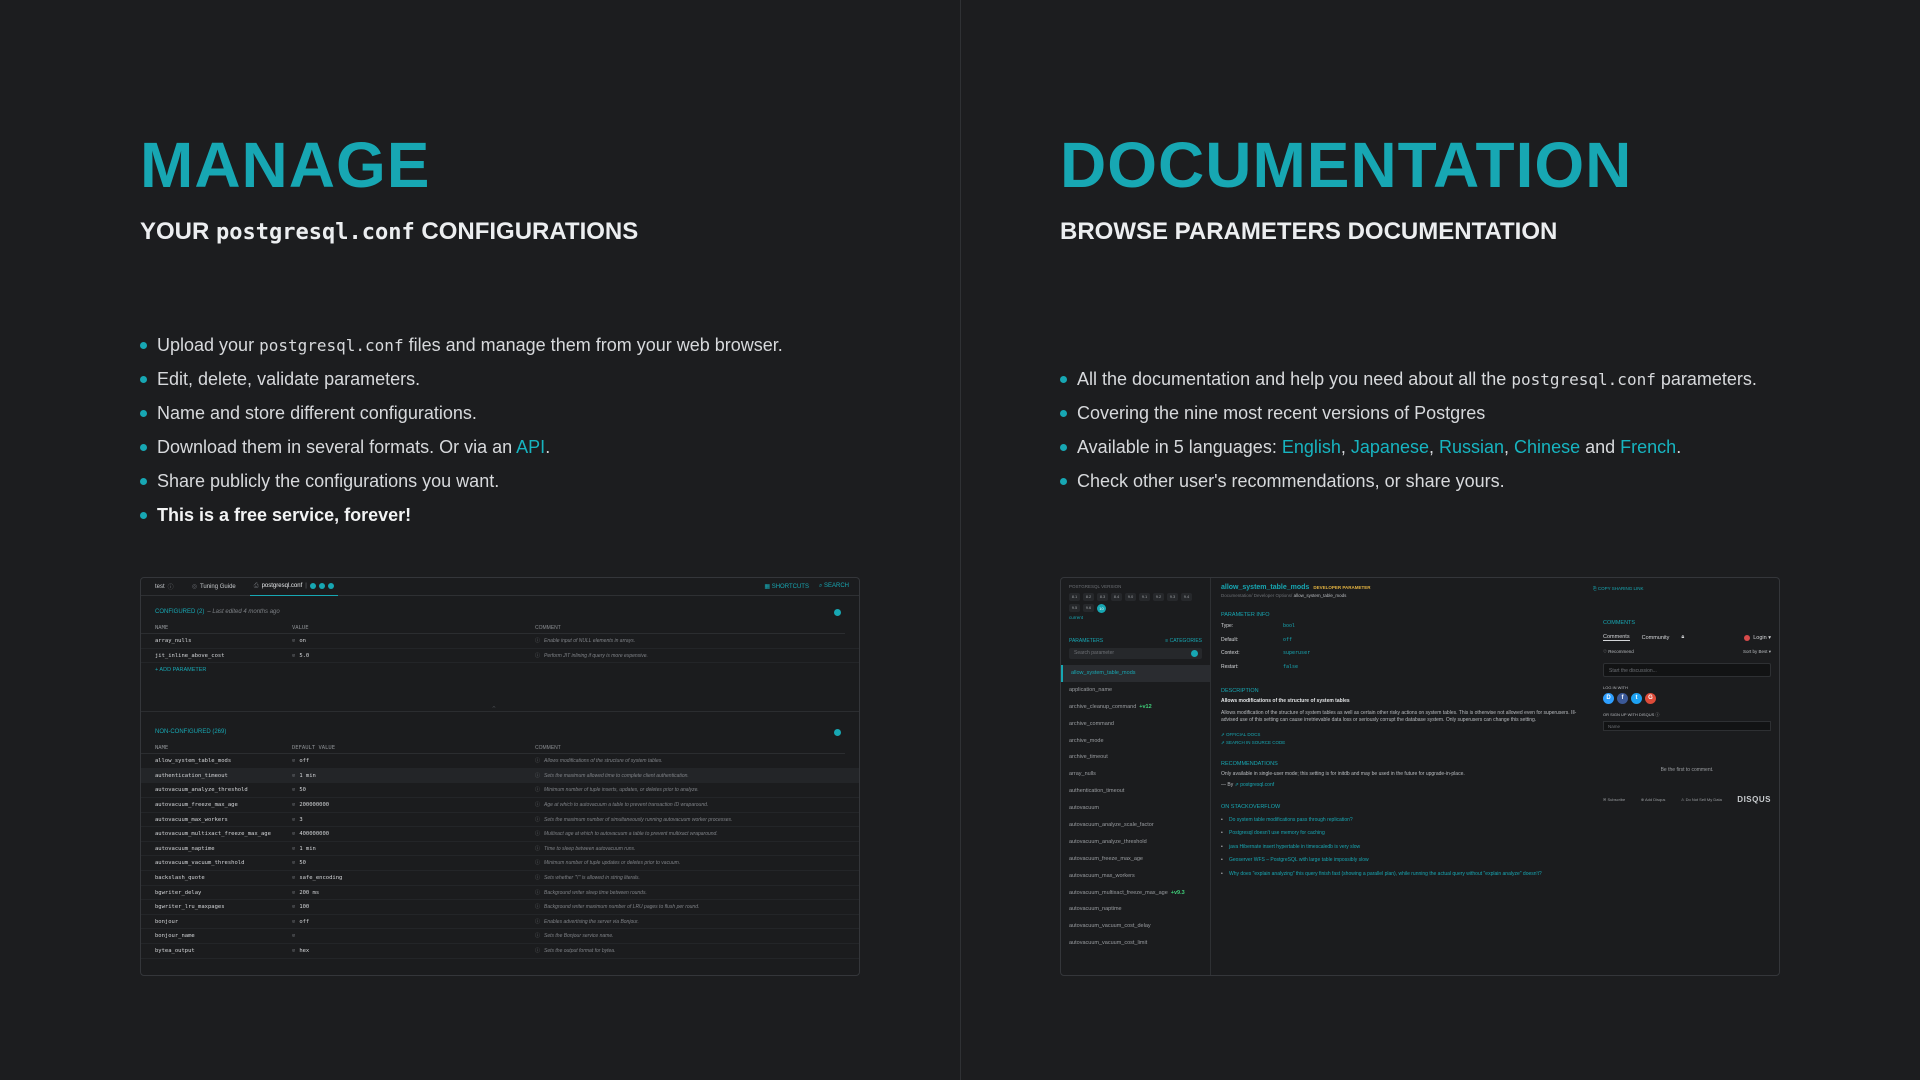  What do you see at coordinates (1622, 698) in the screenshot?
I see `facebook-login-icon: f` at bounding box center [1622, 698].